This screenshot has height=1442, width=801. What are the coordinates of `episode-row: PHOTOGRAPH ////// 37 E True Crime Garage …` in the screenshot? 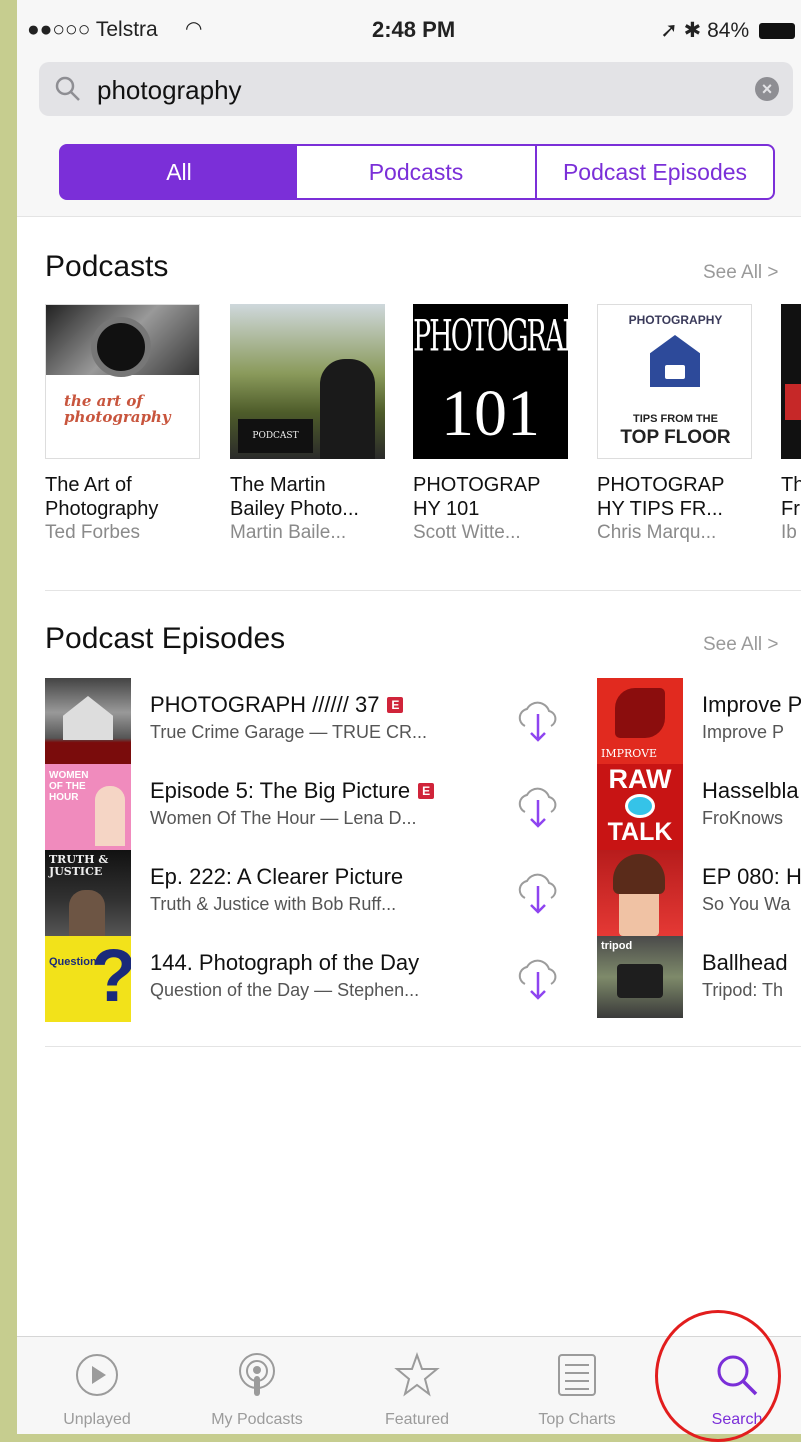 It's located at (310, 721).